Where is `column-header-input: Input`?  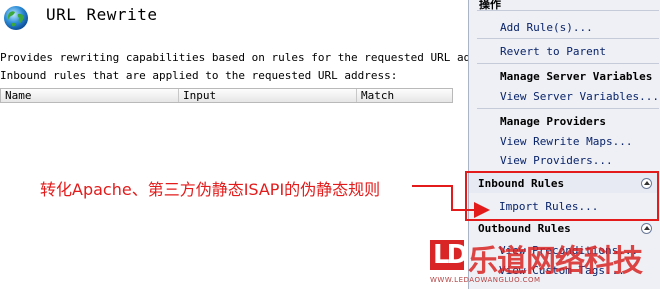
column-header-input: Input is located at coordinates (268, 95).